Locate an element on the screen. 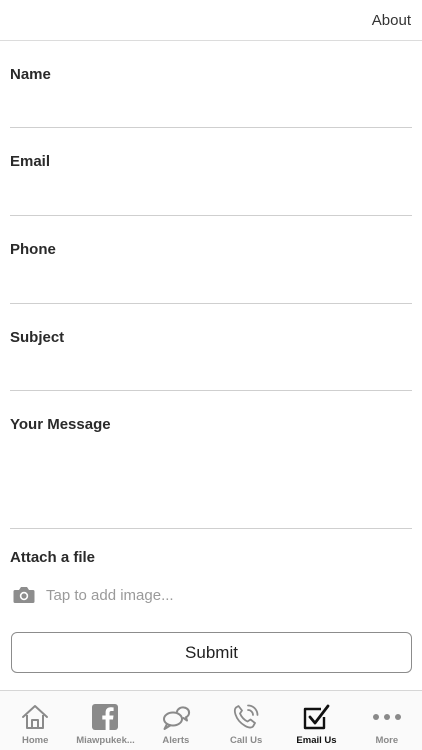 The width and height of the screenshot is (422, 750). tab-home: Home is located at coordinates (35, 720).